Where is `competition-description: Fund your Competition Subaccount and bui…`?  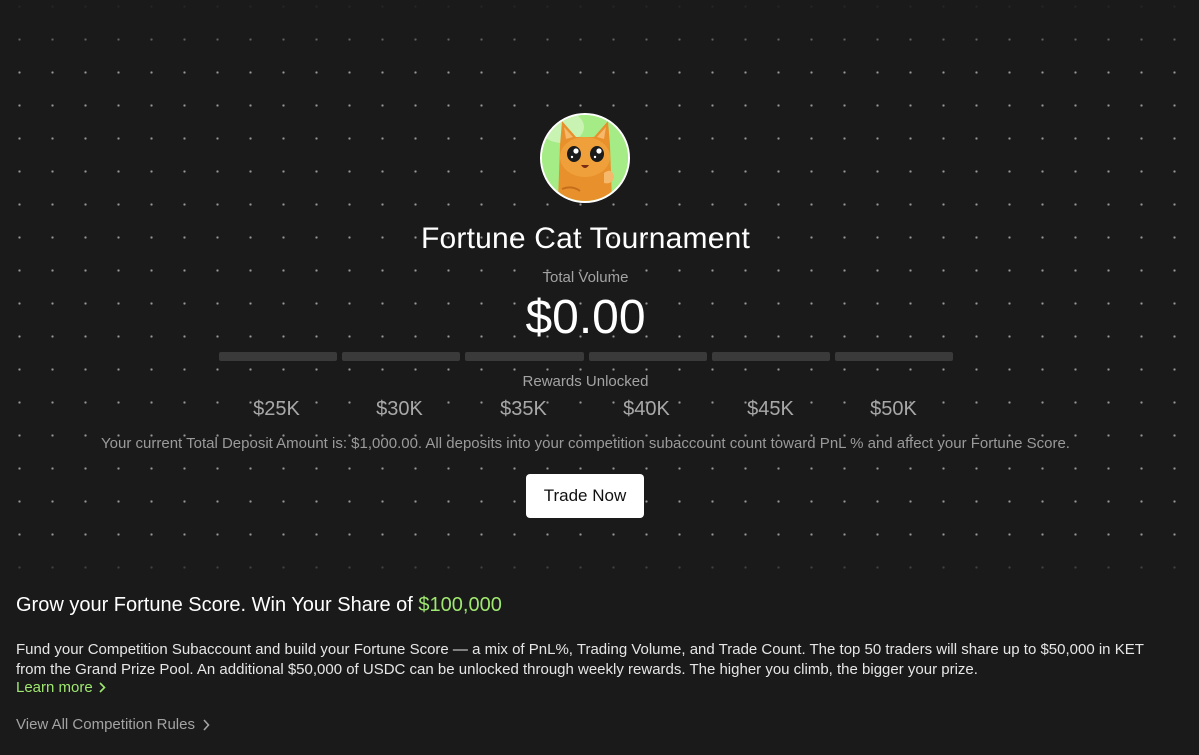 competition-description: Fund your Competition Subaccount and bui… is located at coordinates (580, 659).